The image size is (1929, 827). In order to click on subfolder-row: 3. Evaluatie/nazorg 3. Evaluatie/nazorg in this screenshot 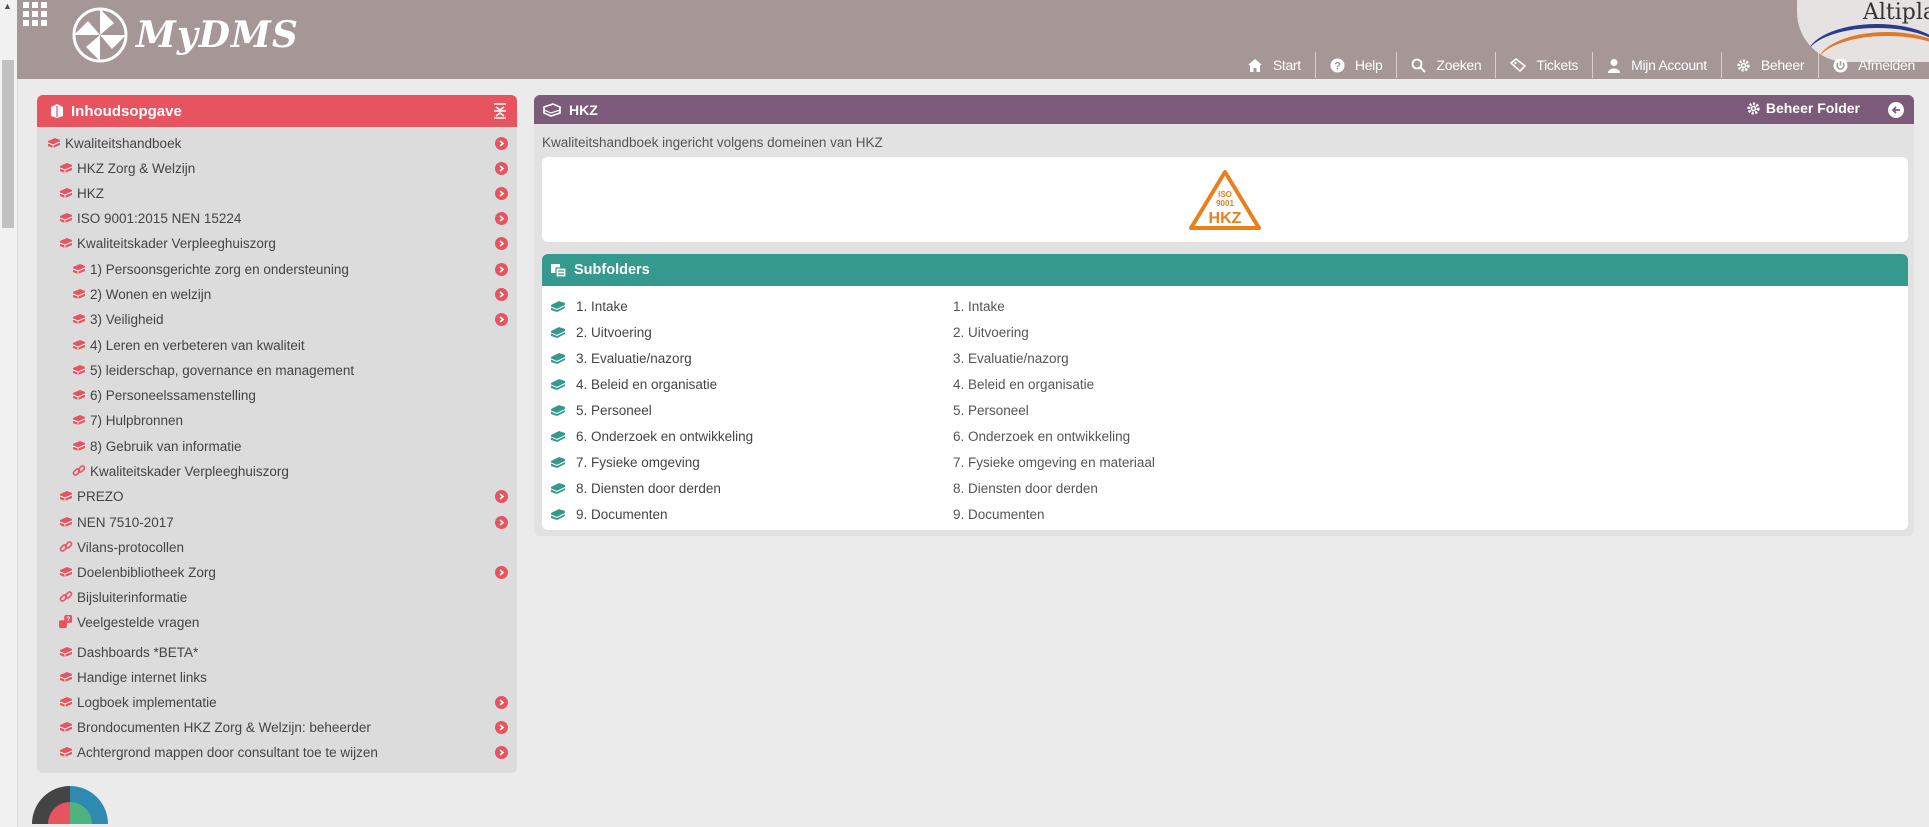, I will do `click(1225, 358)`.